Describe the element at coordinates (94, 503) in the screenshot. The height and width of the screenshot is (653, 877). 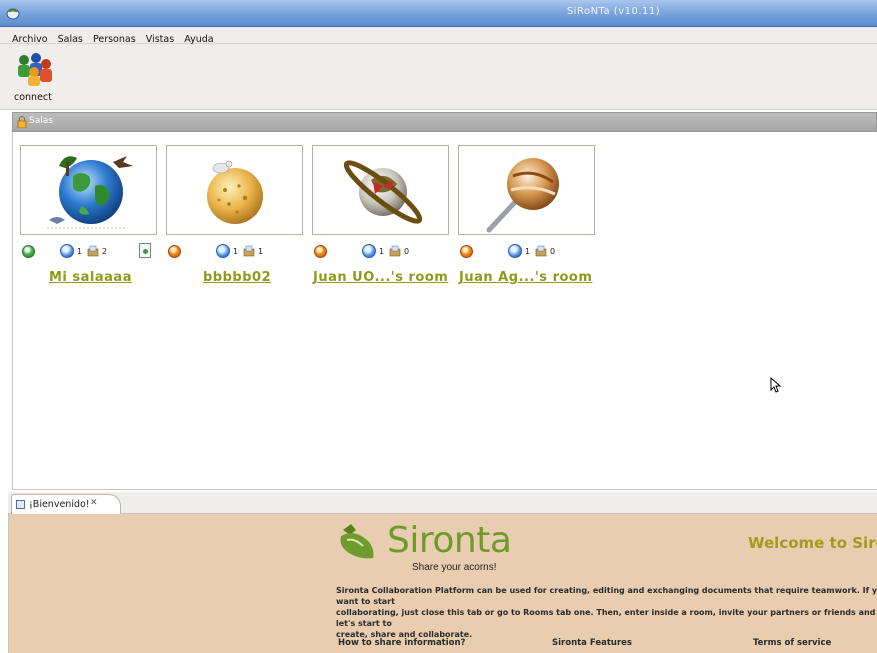
I see `close-tab-icon: ✕` at that location.